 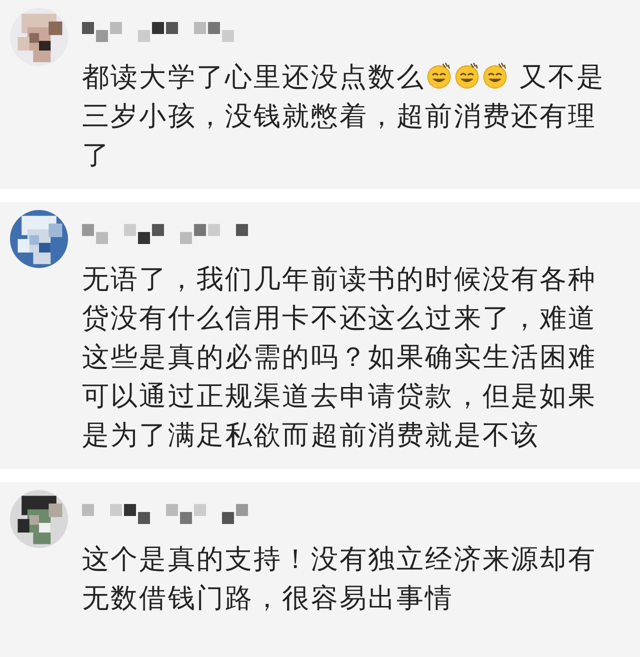 I want to click on comment-text: 三岁小孩，没钱就憋着，超前消费还有理, so click(x=339, y=116).